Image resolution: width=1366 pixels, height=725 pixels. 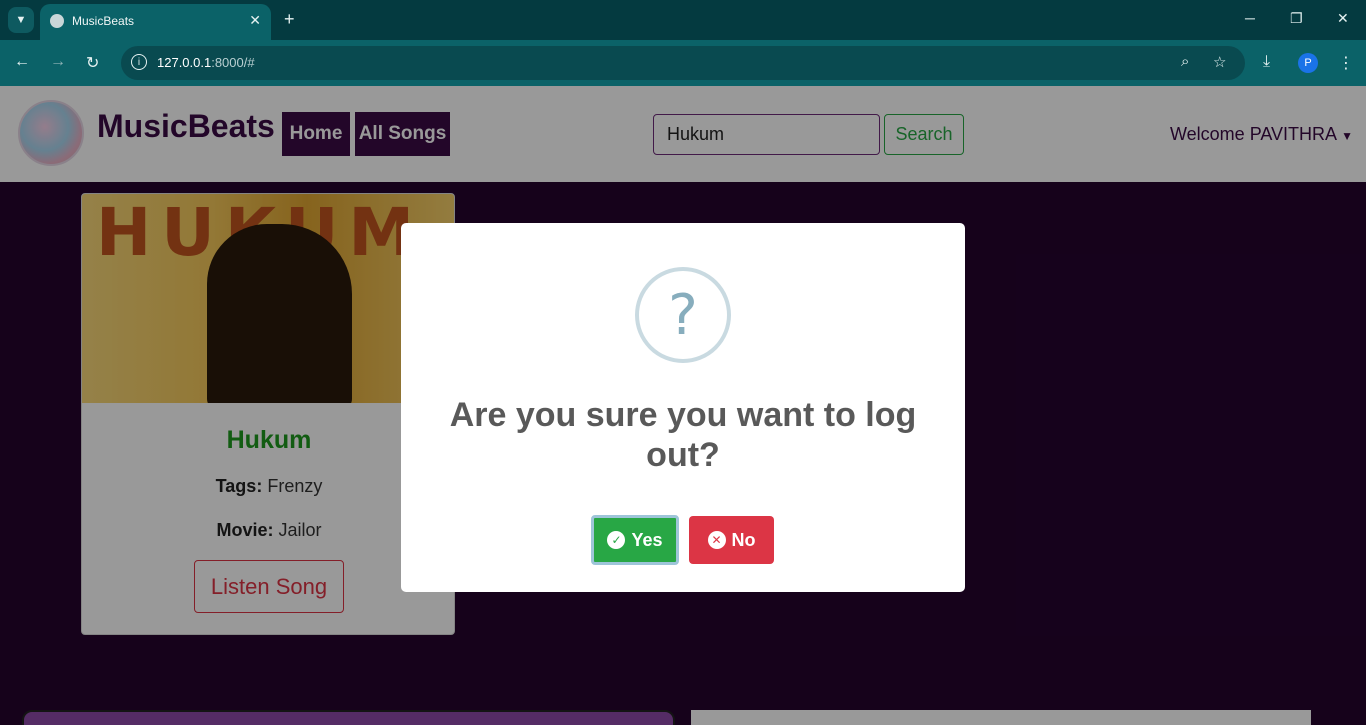 I want to click on no-label: No, so click(x=743, y=539).